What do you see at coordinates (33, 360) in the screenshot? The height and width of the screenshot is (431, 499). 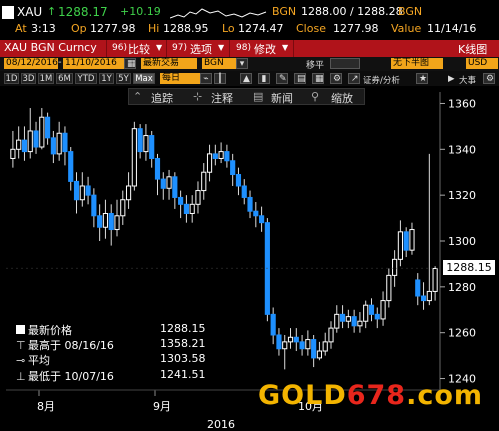 I see `legend-avg-row: ⊸ 平均` at bounding box center [33, 360].